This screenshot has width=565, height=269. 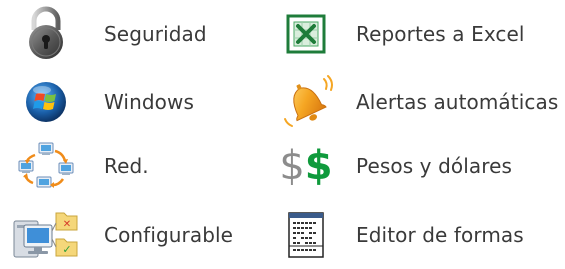 I want to click on feature-alerts: Alertas automáticas, so click(x=414, y=102).